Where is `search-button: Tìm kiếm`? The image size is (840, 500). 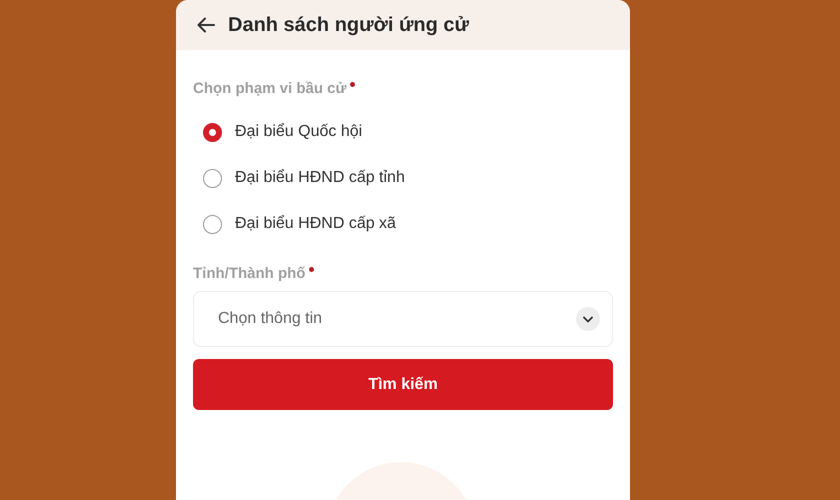 search-button: Tìm kiếm is located at coordinates (403, 384).